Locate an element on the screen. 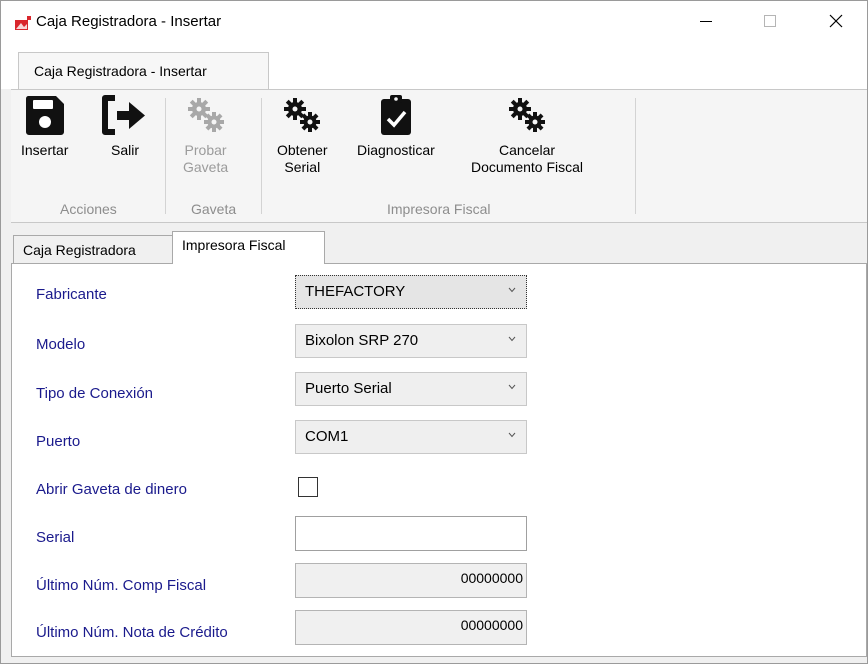 This screenshot has width=868, height=664. window-title: Caja Registradora - Insertar is located at coordinates (129, 21).